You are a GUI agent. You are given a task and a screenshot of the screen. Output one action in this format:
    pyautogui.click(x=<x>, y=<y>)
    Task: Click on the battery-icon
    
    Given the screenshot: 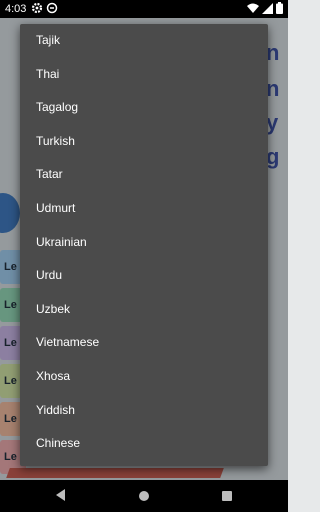 What is the action you would take?
    pyautogui.click(x=279, y=9)
    